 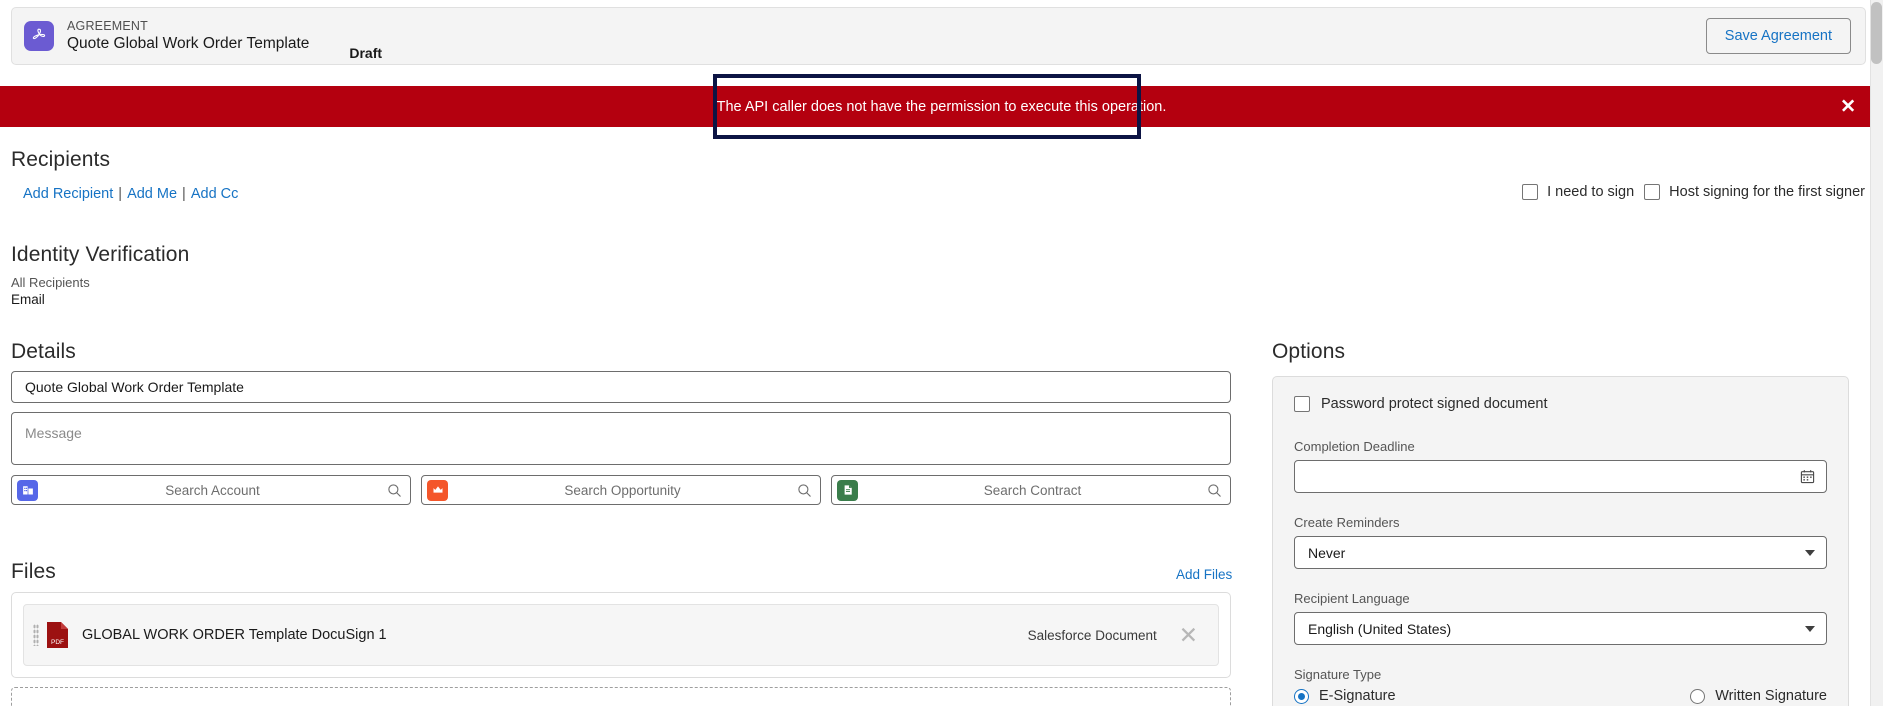 What do you see at coordinates (1302, 404) in the screenshot?
I see `password-protect-checkbox` at bounding box center [1302, 404].